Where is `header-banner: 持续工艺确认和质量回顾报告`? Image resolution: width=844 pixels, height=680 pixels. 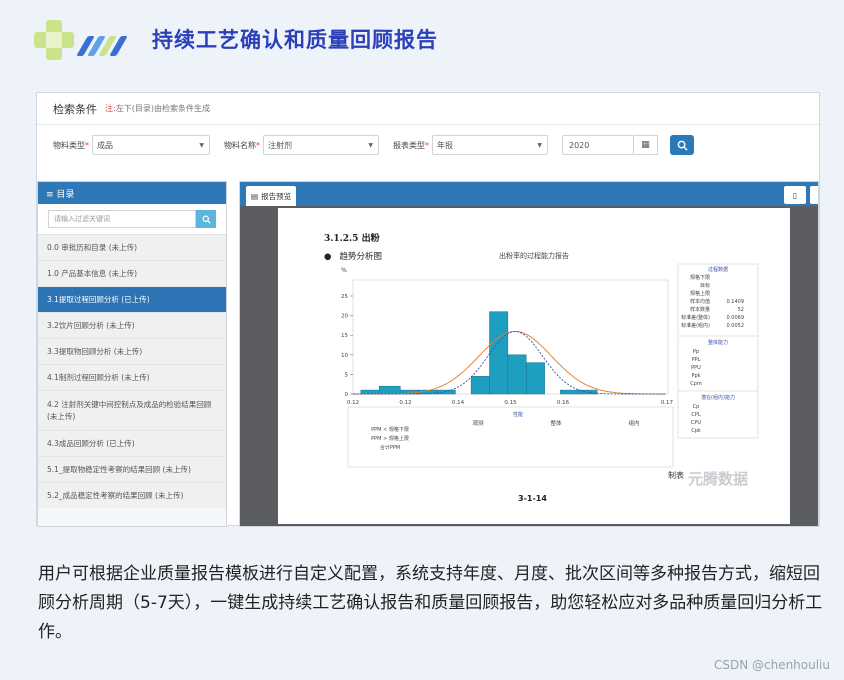 header-banner: 持续工艺确认和质量回顾报告 is located at coordinates (422, 38).